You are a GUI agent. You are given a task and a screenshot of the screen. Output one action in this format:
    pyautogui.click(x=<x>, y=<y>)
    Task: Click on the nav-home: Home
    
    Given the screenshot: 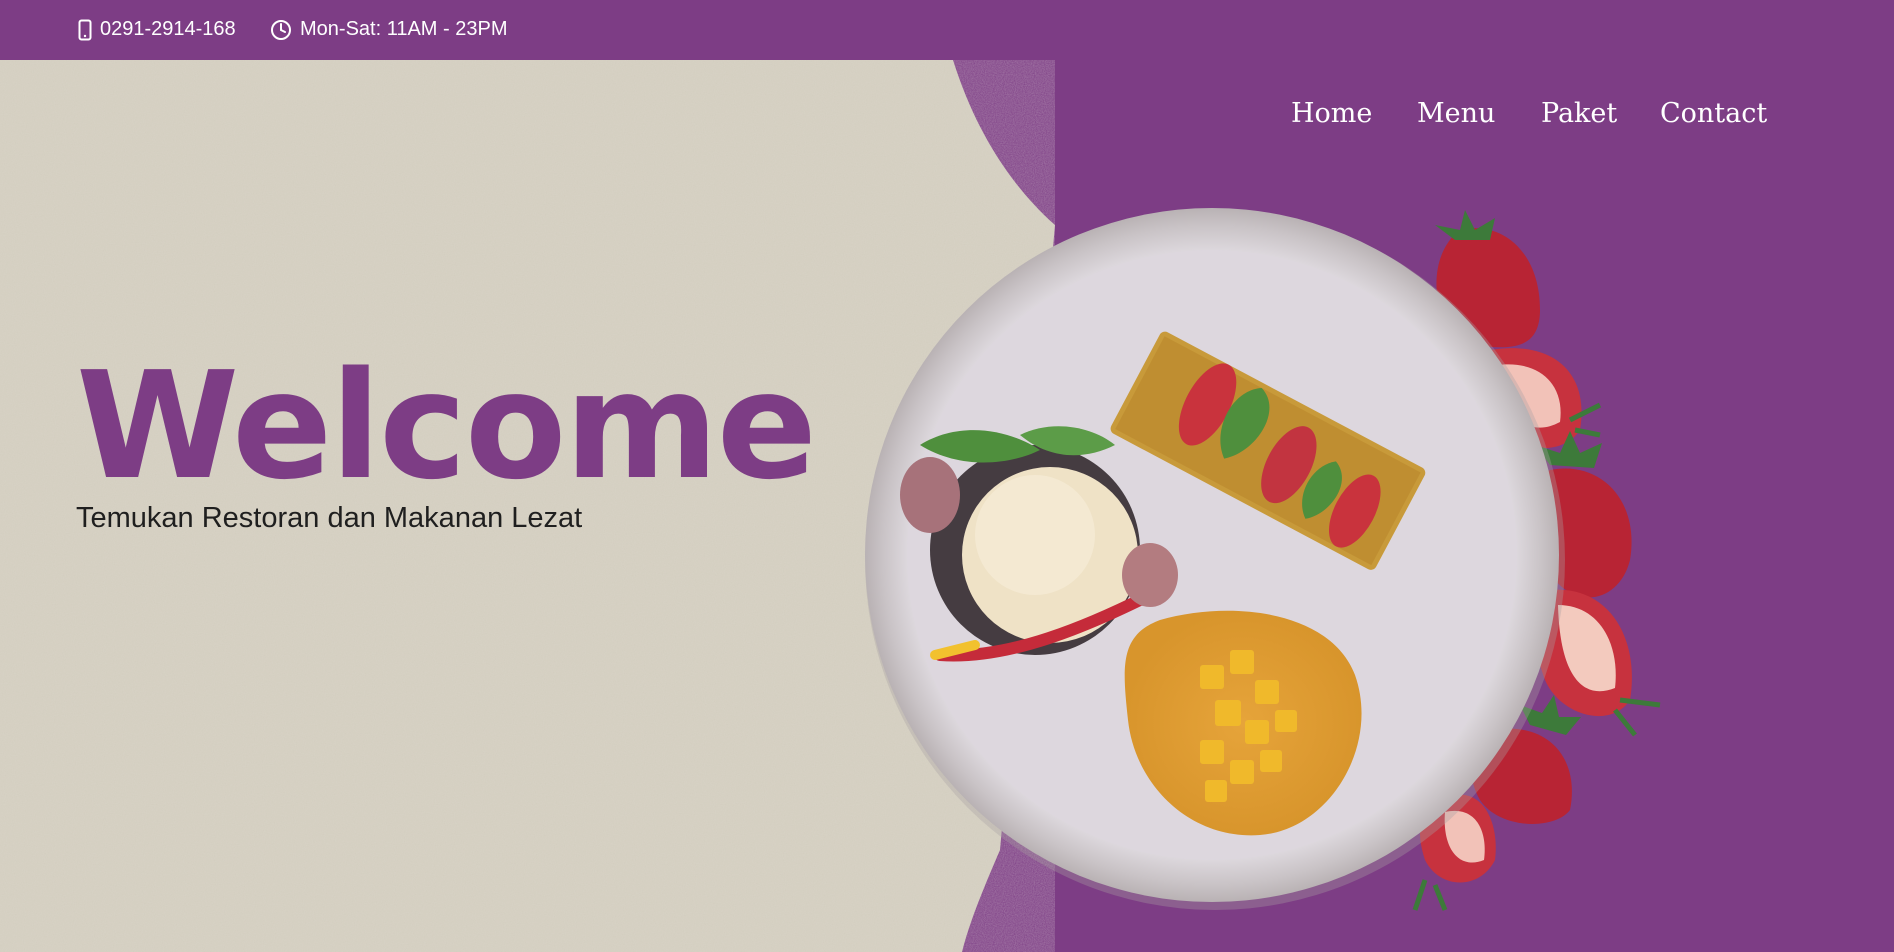 What is the action you would take?
    pyautogui.click(x=1331, y=113)
    